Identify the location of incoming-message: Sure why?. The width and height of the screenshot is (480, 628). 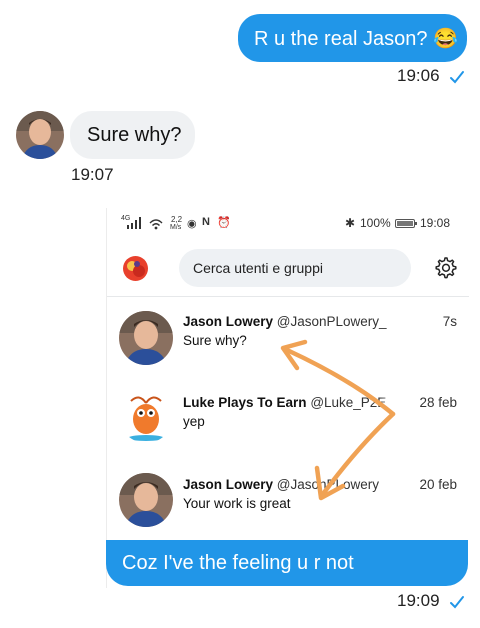
(132, 135).